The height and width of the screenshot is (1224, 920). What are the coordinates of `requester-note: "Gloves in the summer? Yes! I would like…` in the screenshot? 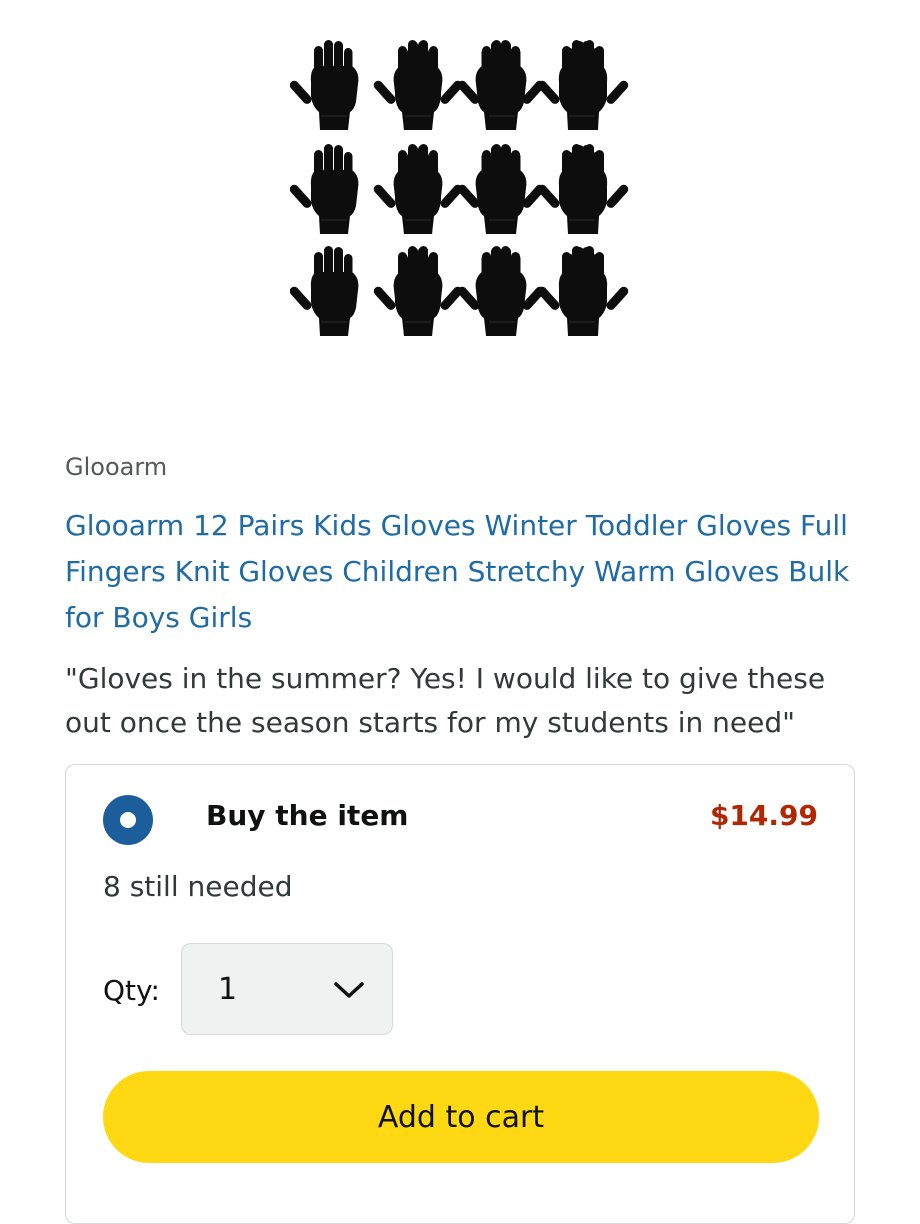 It's located at (445, 700).